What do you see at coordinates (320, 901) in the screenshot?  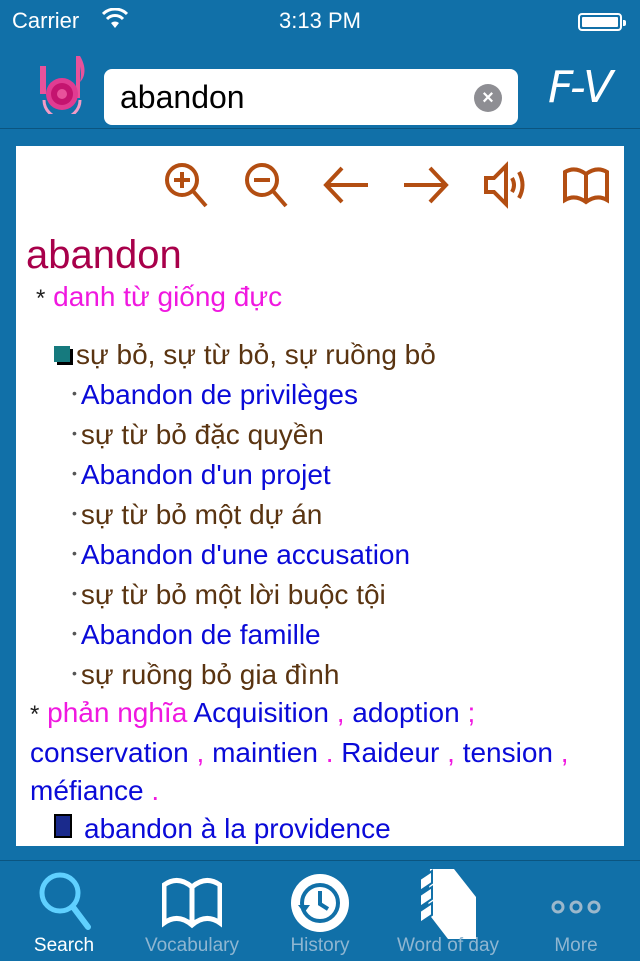 I see `history-clock-icon` at bounding box center [320, 901].